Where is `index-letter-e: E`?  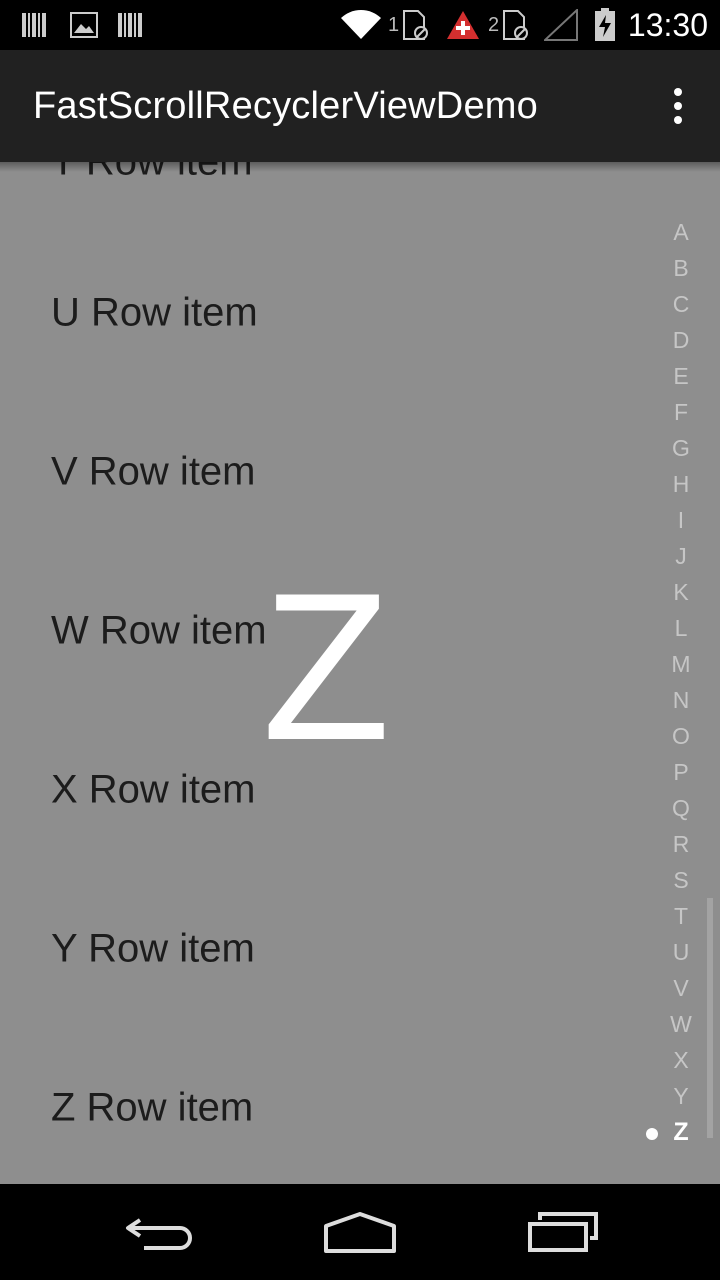 index-letter-e: E is located at coordinates (681, 376).